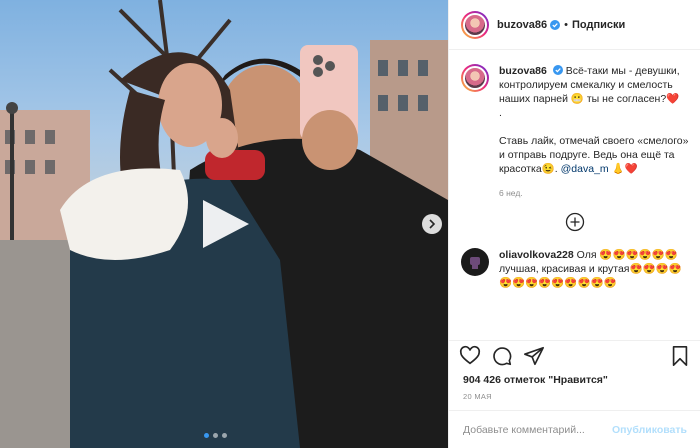 Image resolution: width=700 pixels, height=448 pixels. Describe the element at coordinates (538, 429) in the screenshot. I see `comment-input` at that location.